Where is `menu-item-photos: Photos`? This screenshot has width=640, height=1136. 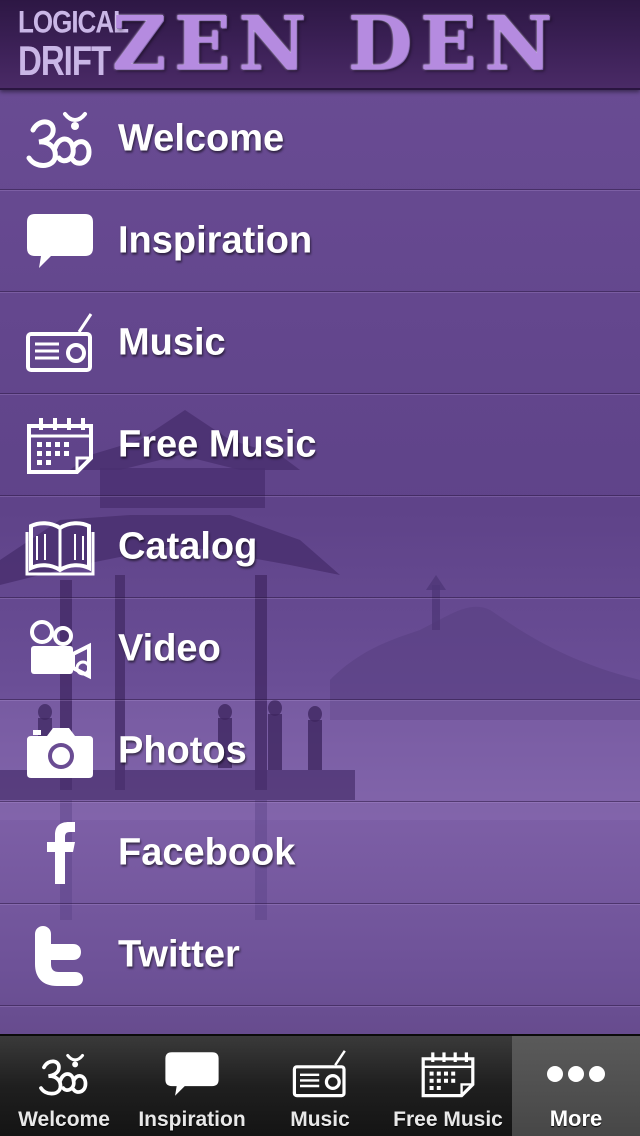
menu-item-photos: Photos is located at coordinates (320, 751).